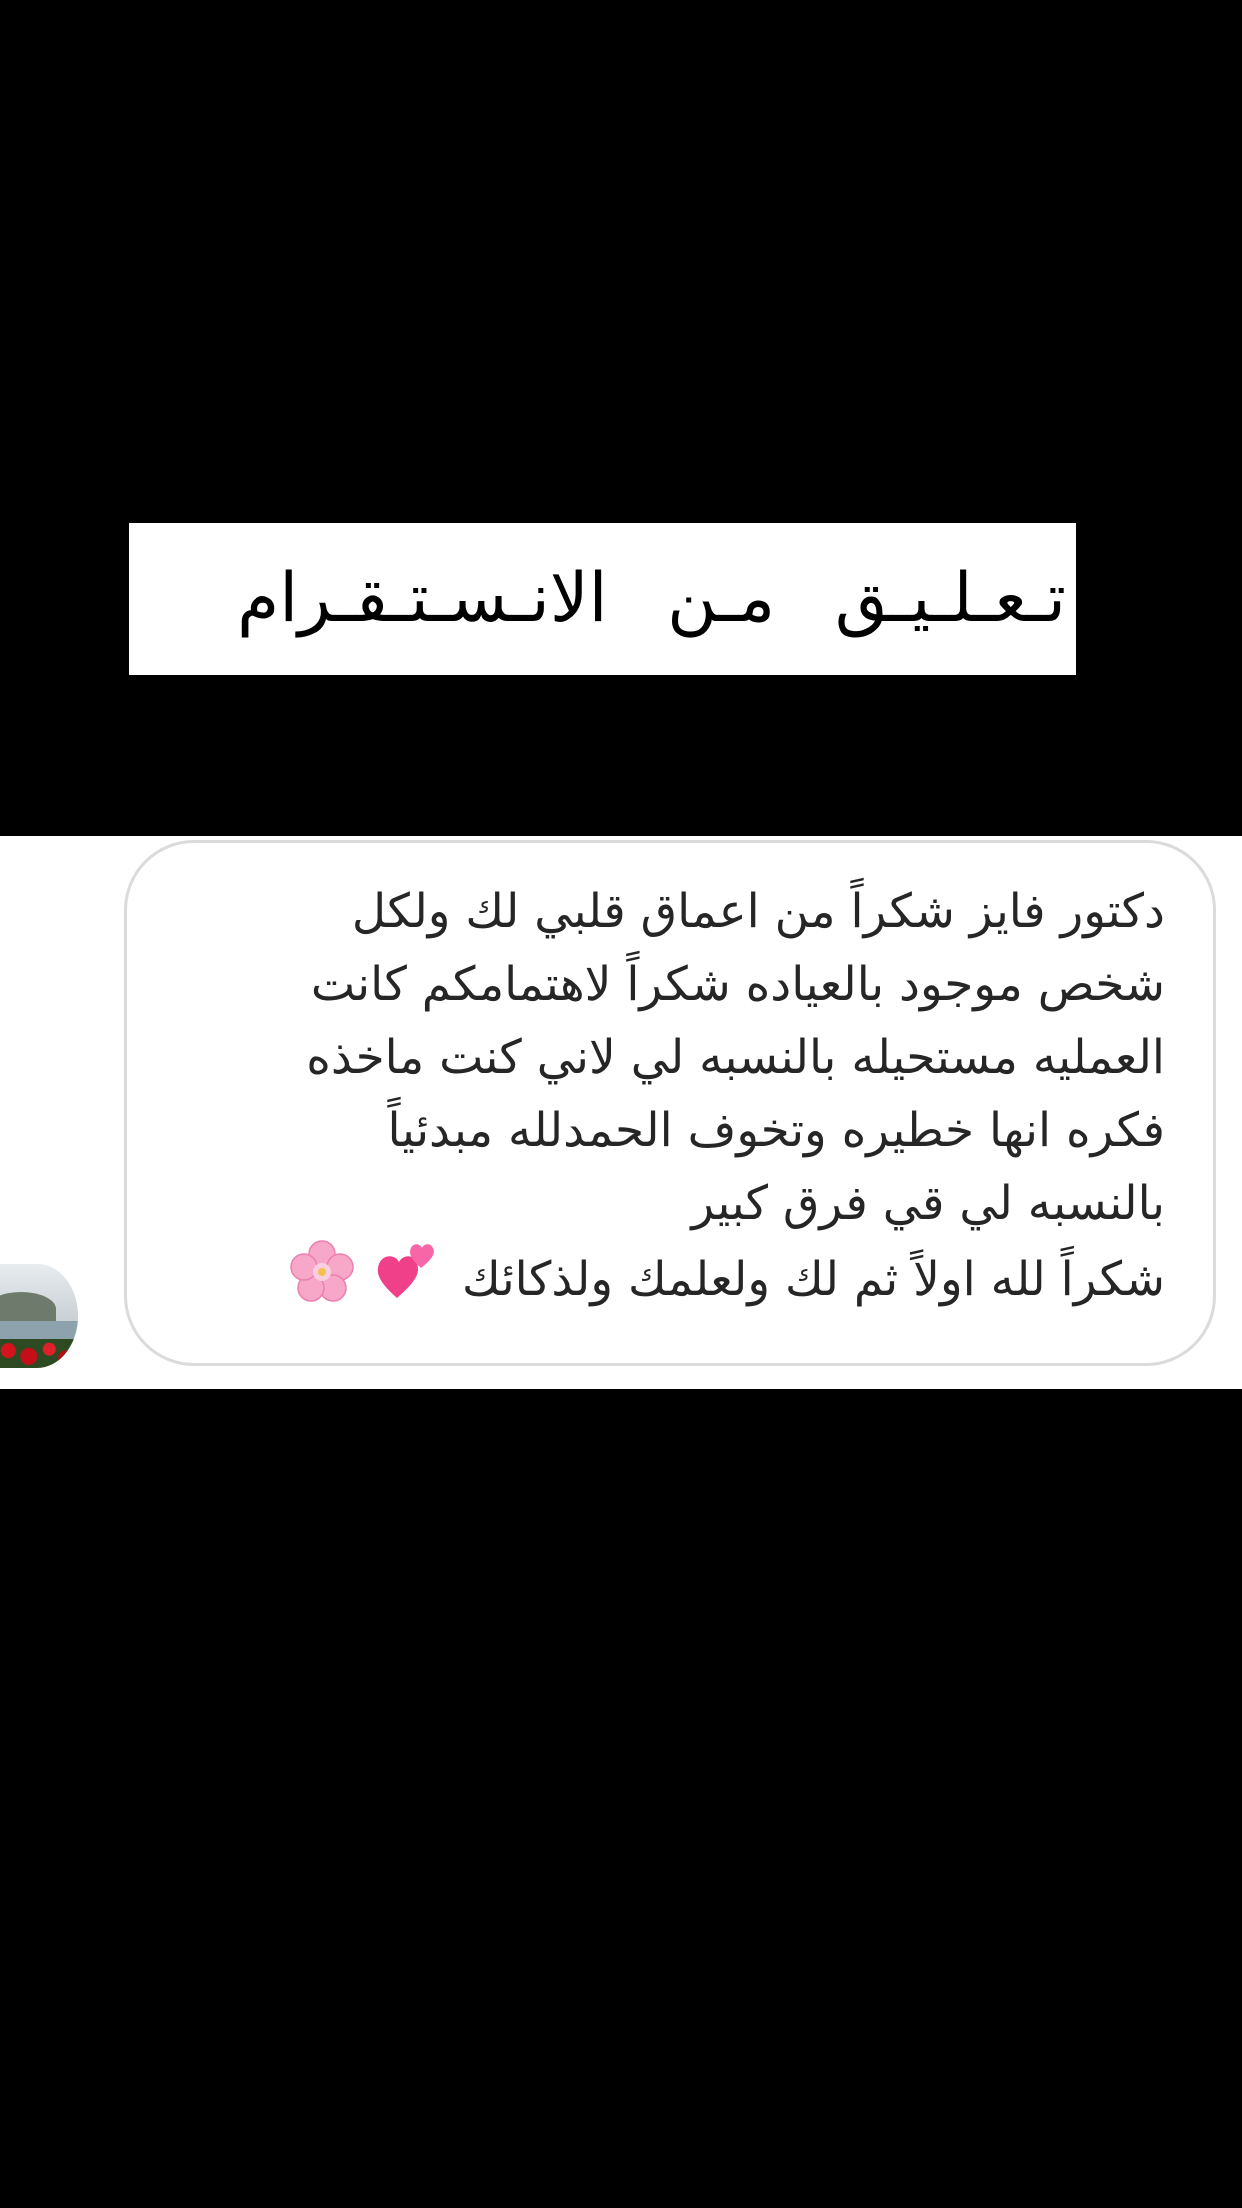  I want to click on cherry-blossom-icon, so click(322, 1282).